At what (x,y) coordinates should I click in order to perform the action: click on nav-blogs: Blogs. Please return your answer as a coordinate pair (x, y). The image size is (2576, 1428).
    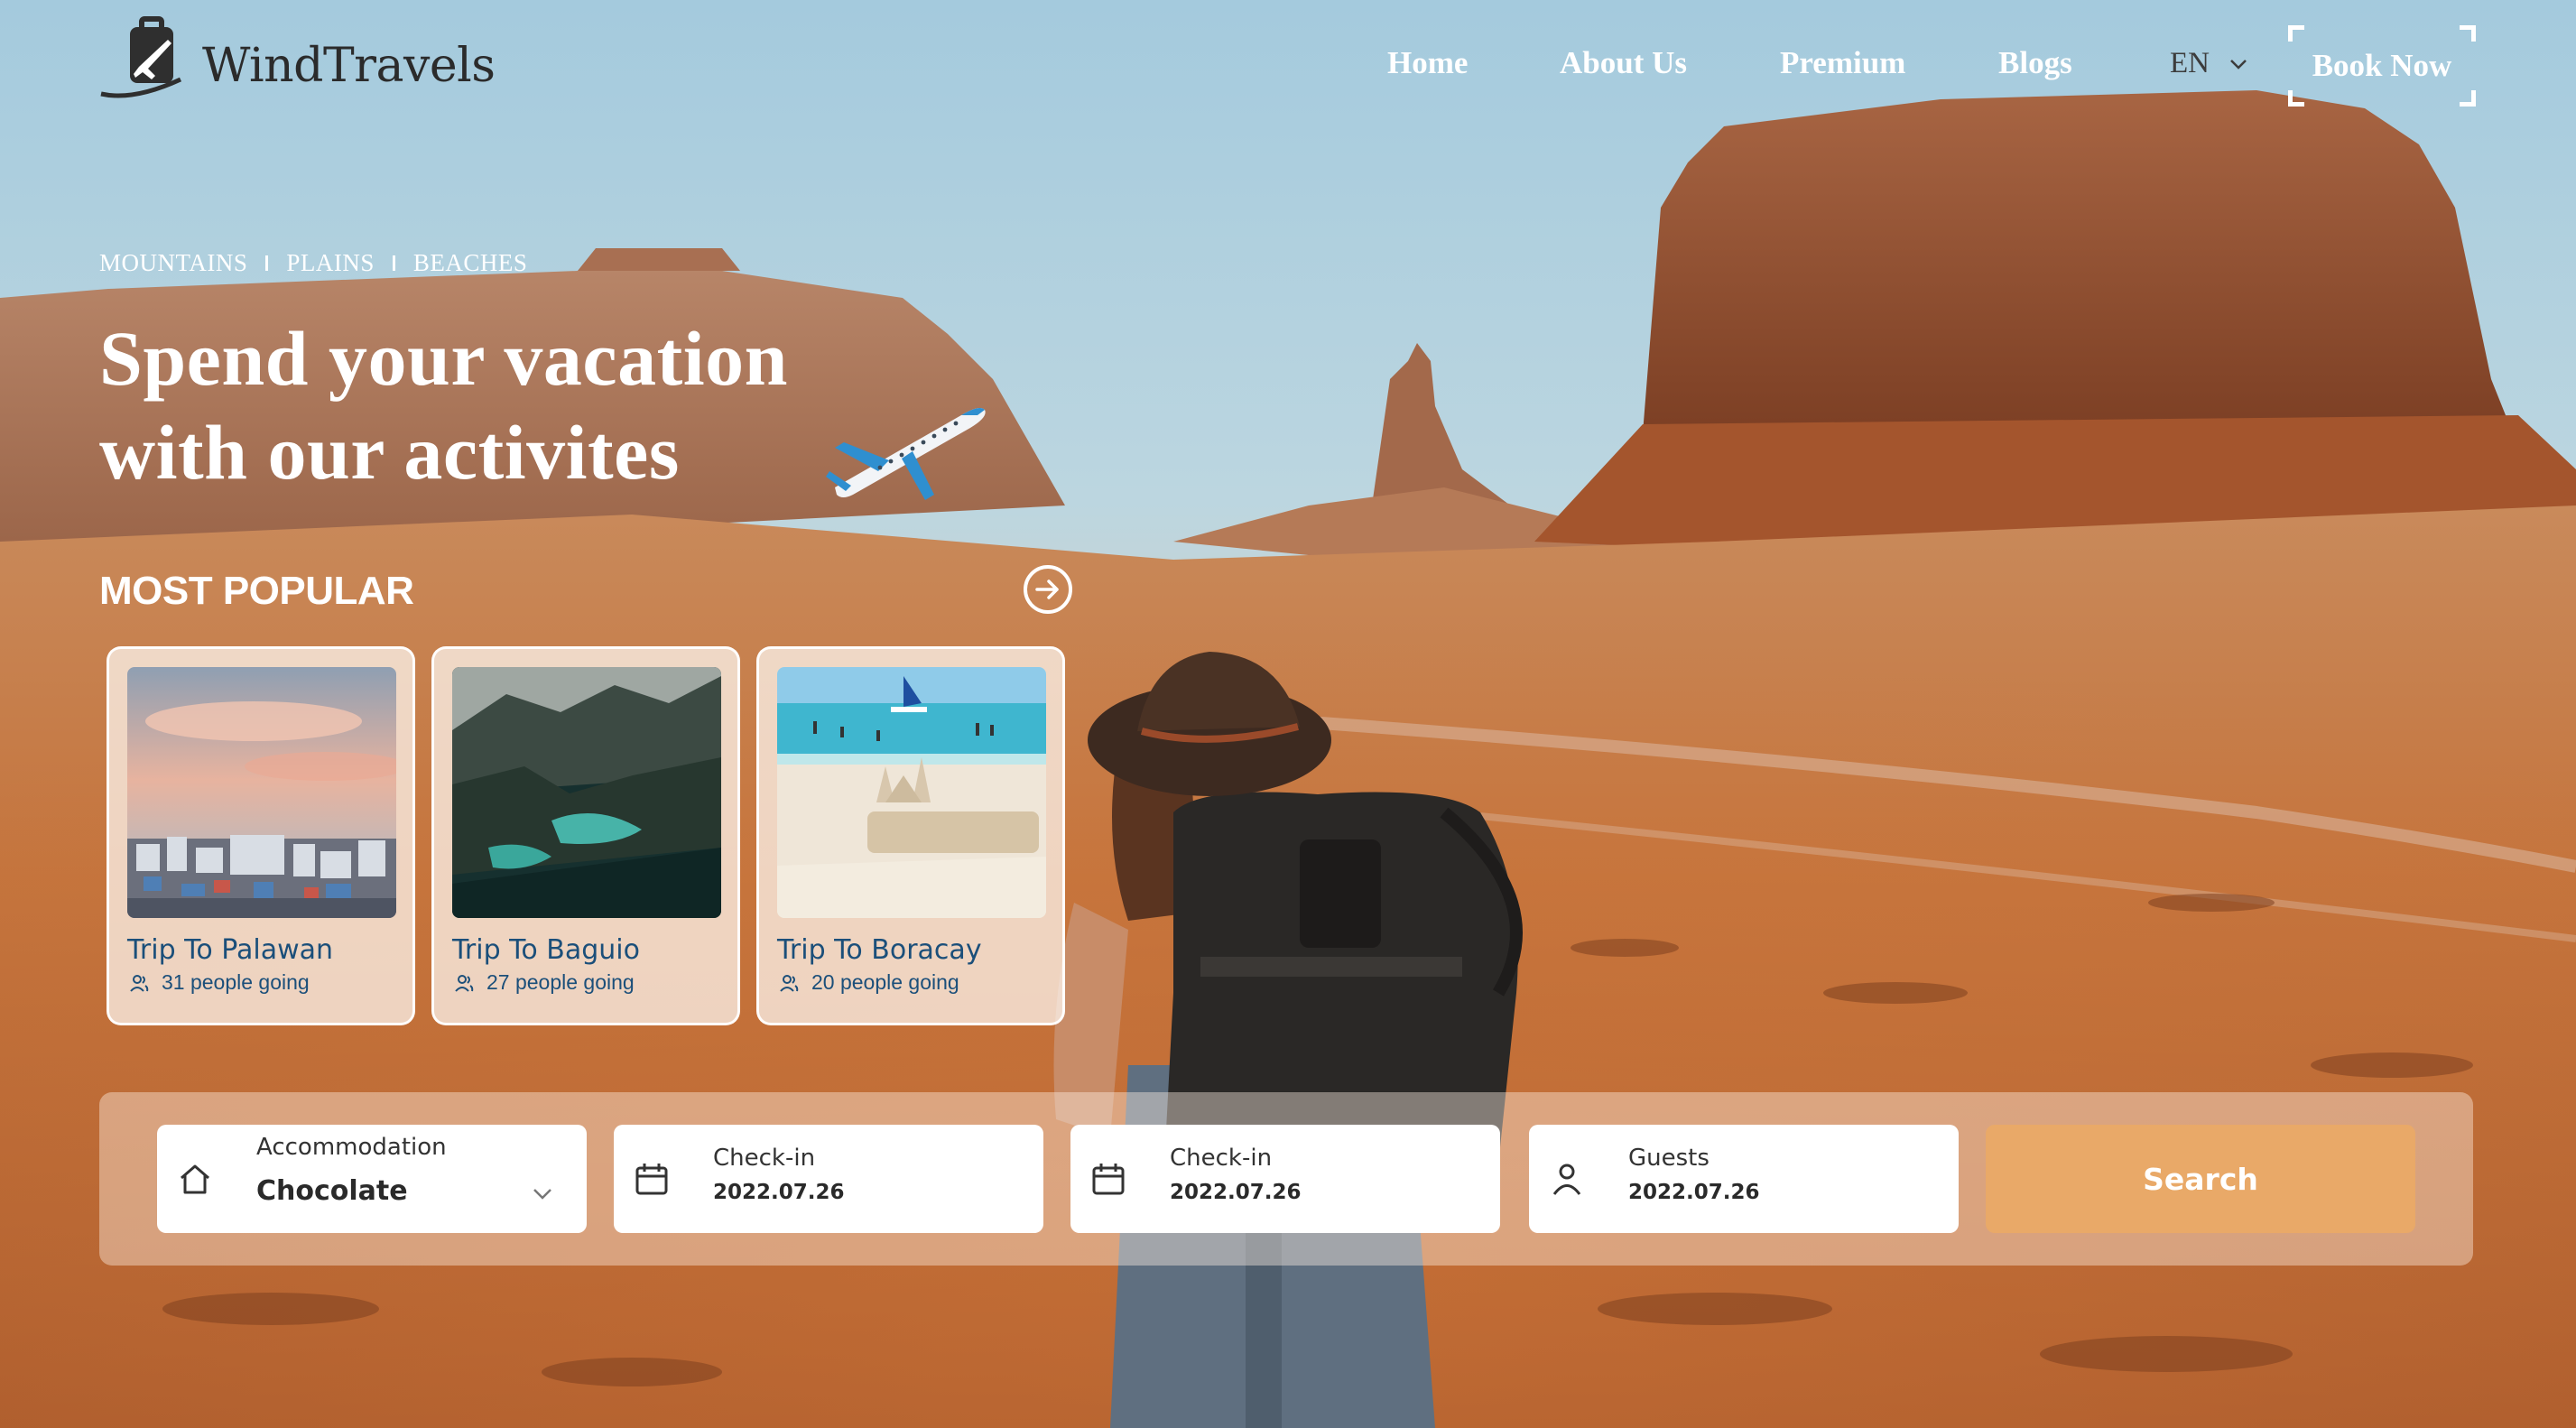
    Looking at the image, I should click on (2035, 63).